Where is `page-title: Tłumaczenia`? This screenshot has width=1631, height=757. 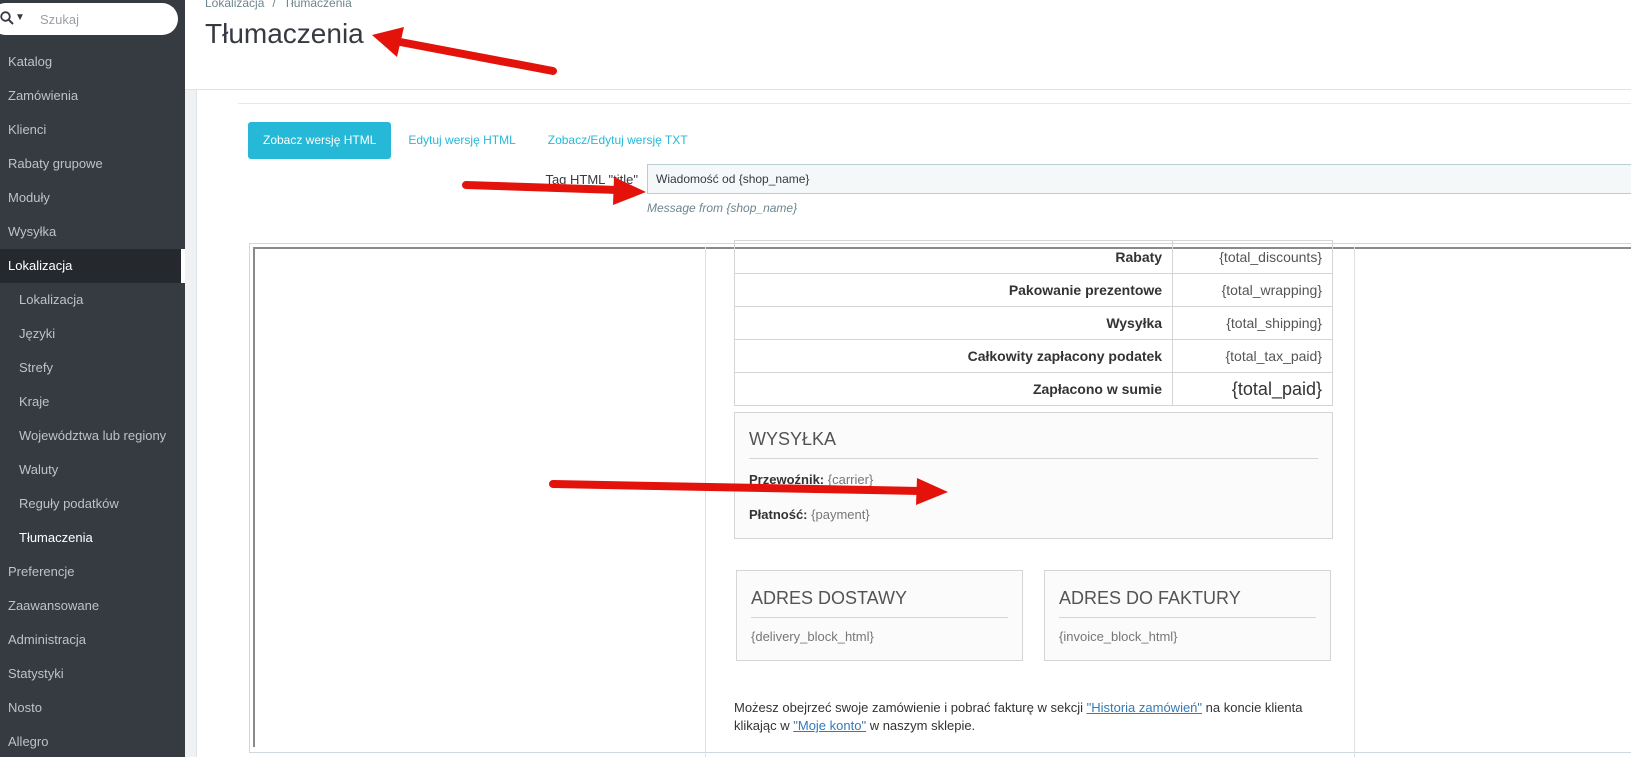 page-title: Tłumaczenia is located at coordinates (284, 33).